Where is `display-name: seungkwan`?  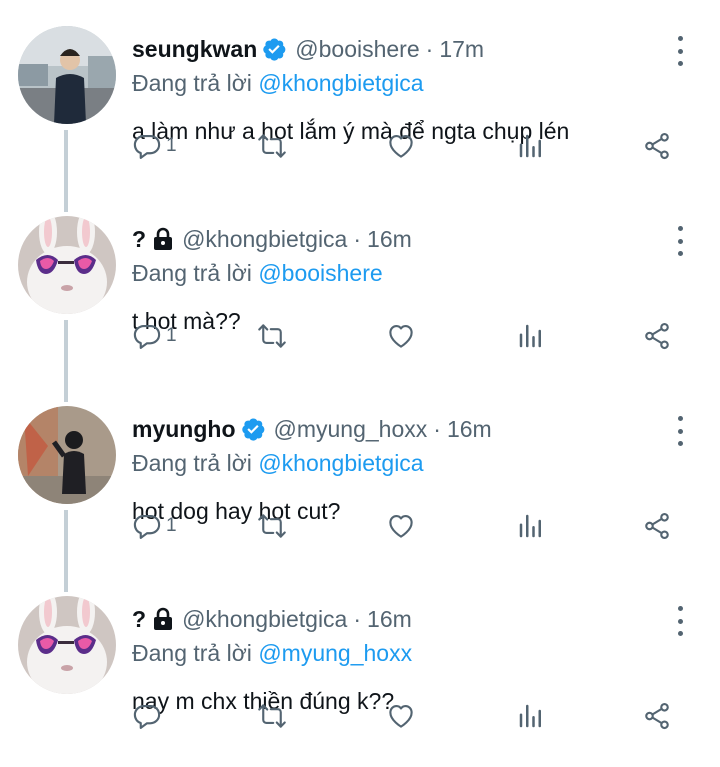 display-name: seungkwan is located at coordinates (194, 49).